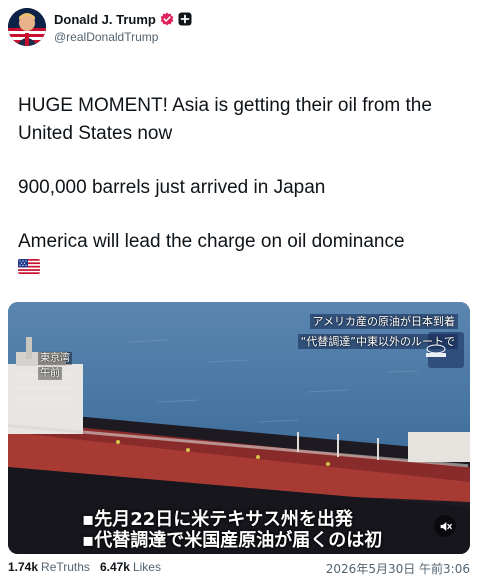 This screenshot has width=480, height=584. I want to click on display-name: Donald J. Trump, so click(105, 19).